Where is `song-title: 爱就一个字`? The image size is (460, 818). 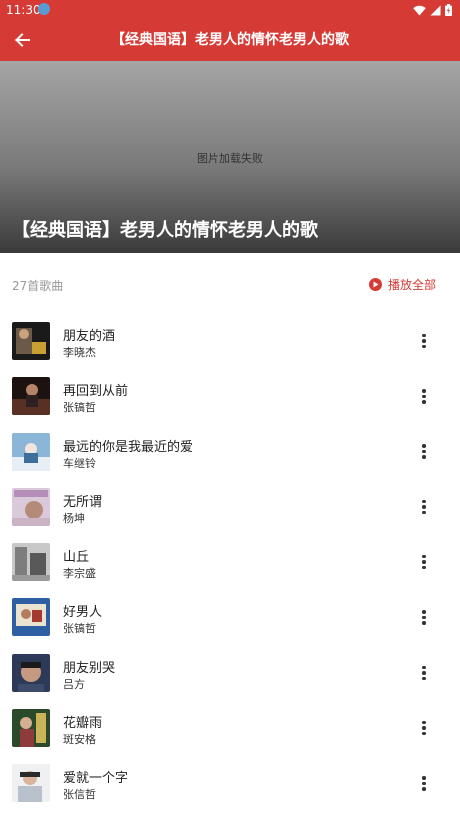
song-title: 爱就一个字 is located at coordinates (96, 779).